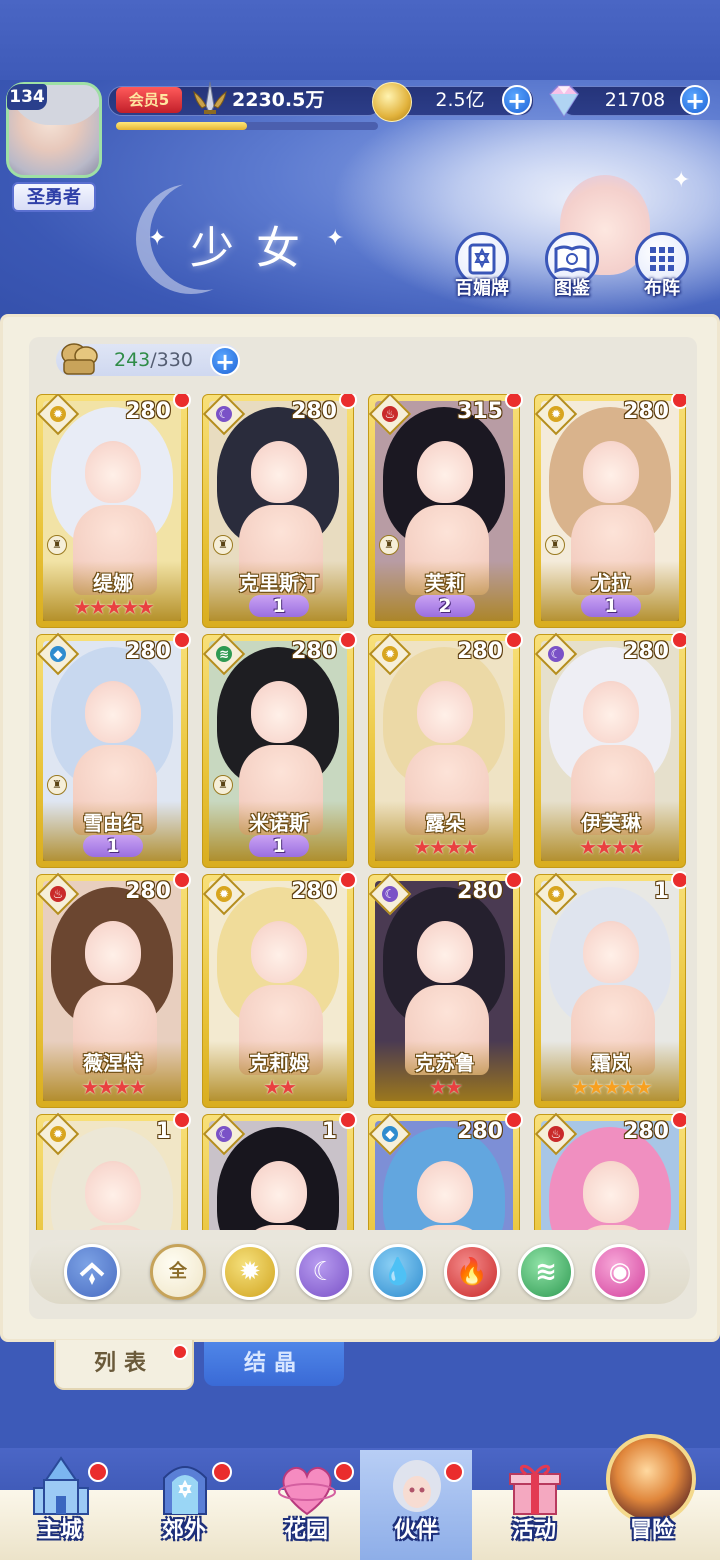 The height and width of the screenshot is (1560, 720). What do you see at coordinates (417, 1486) in the screenshot?
I see `partner-portrait-icon` at bounding box center [417, 1486].